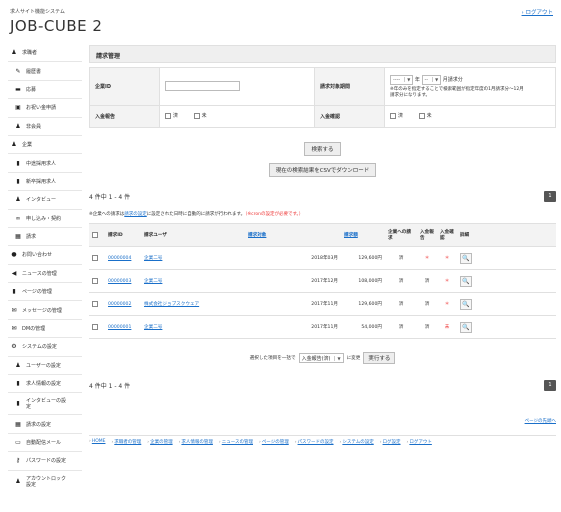 The width and height of the screenshot is (561, 512). I want to click on people-icon: ♟, so click(18, 481).